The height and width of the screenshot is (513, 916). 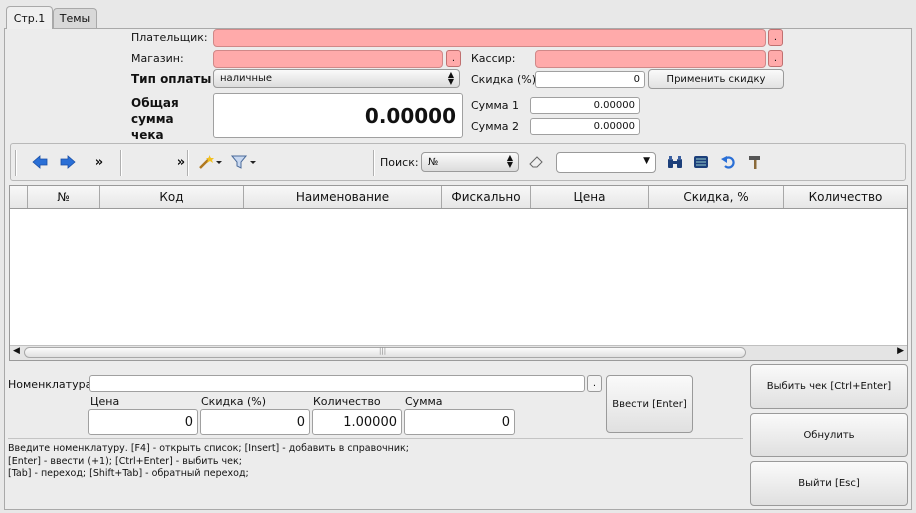 What do you see at coordinates (829, 435) in the screenshot?
I see `reset-button: Обнулить` at bounding box center [829, 435].